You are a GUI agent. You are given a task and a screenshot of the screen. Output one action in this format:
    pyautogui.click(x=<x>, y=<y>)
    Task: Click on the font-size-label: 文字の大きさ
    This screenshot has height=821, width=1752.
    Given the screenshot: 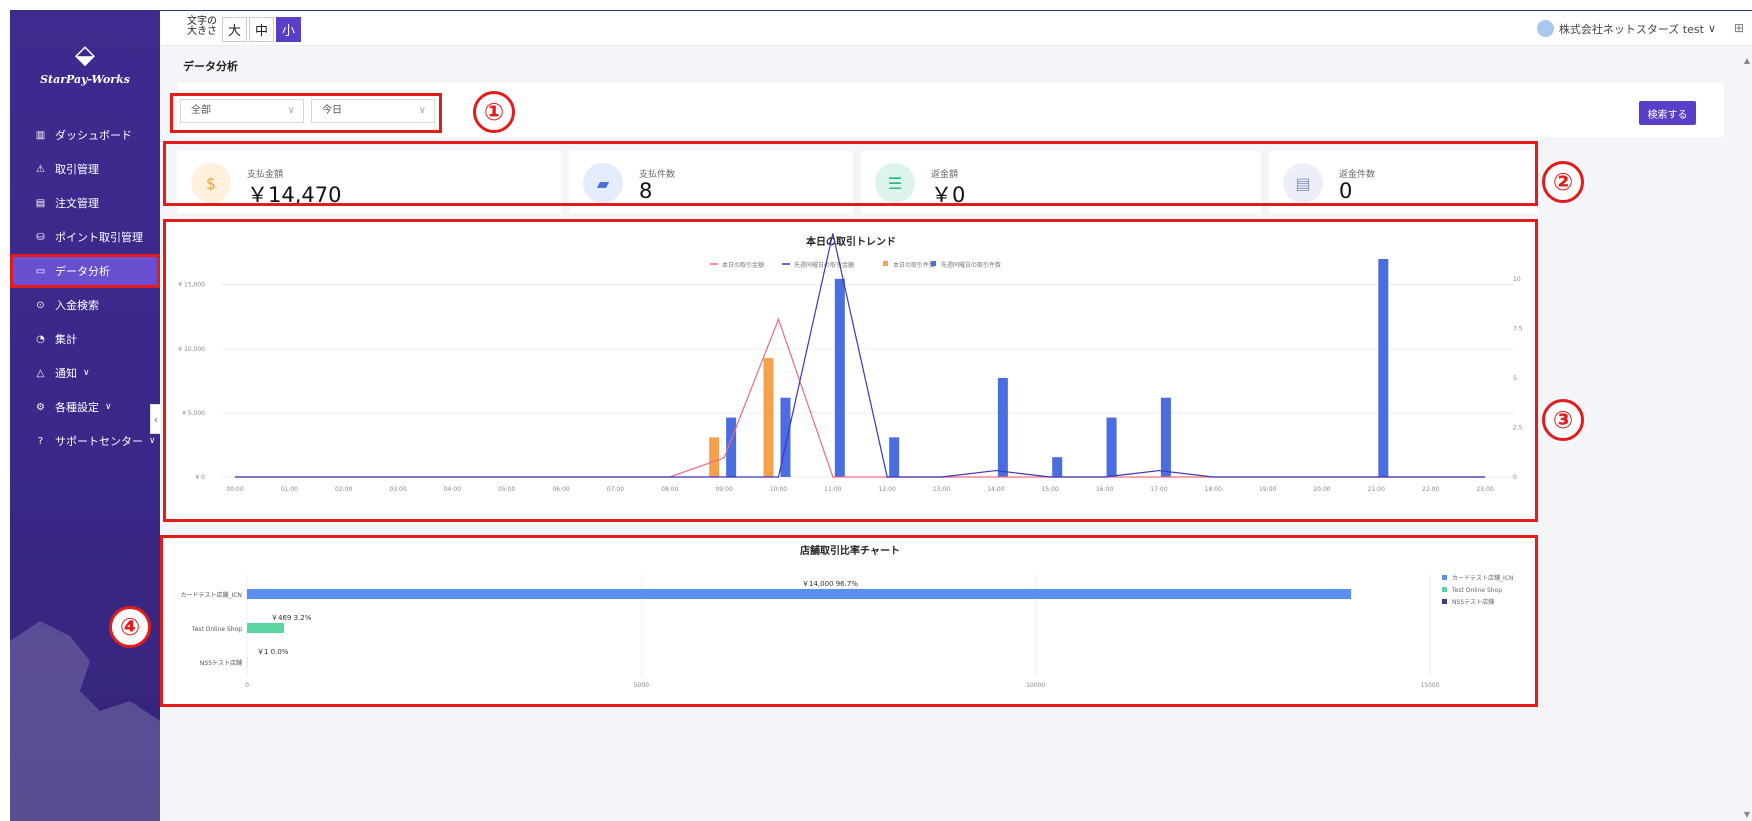 What is the action you would take?
    pyautogui.click(x=202, y=26)
    